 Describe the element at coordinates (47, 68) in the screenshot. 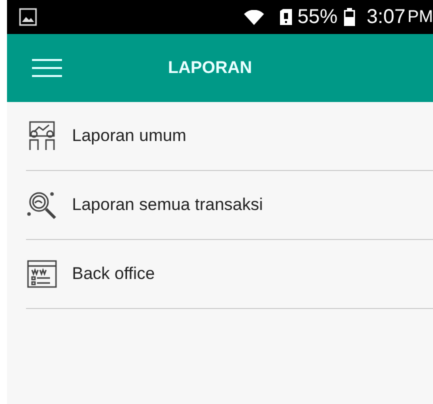

I see `menu-icon` at that location.